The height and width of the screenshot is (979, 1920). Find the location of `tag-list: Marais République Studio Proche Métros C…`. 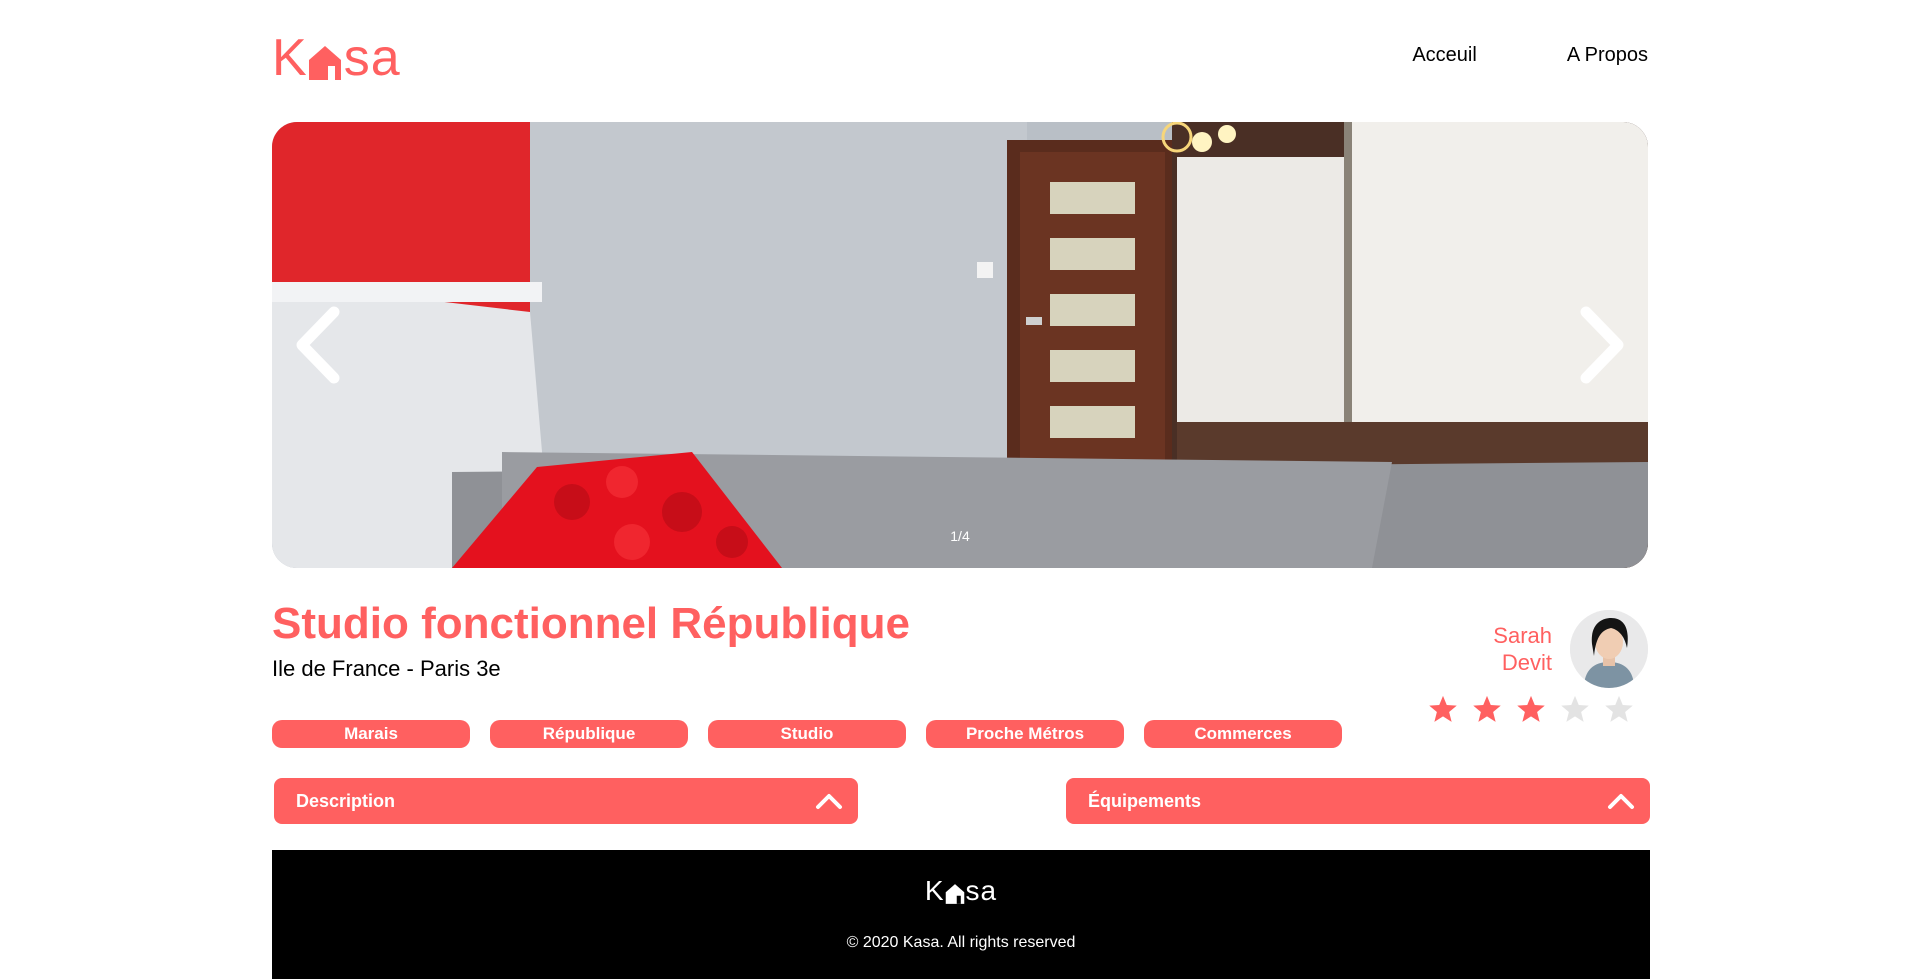

tag-list: Marais République Studio Proche Métros C… is located at coordinates (807, 734).